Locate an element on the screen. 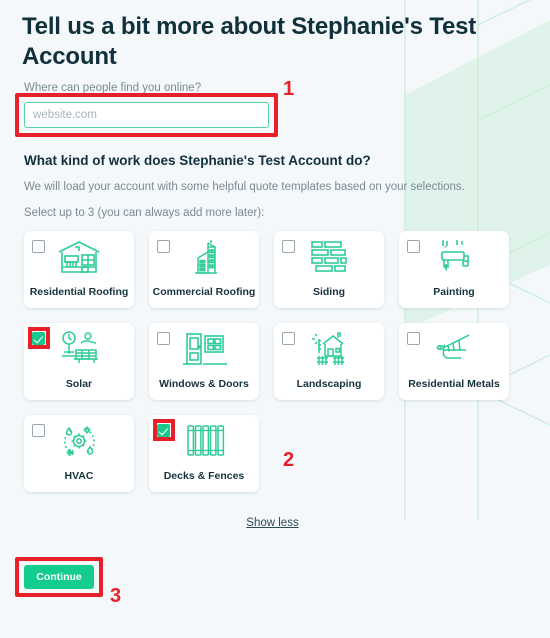  annotation-number-2: 2 is located at coordinates (289, 460).